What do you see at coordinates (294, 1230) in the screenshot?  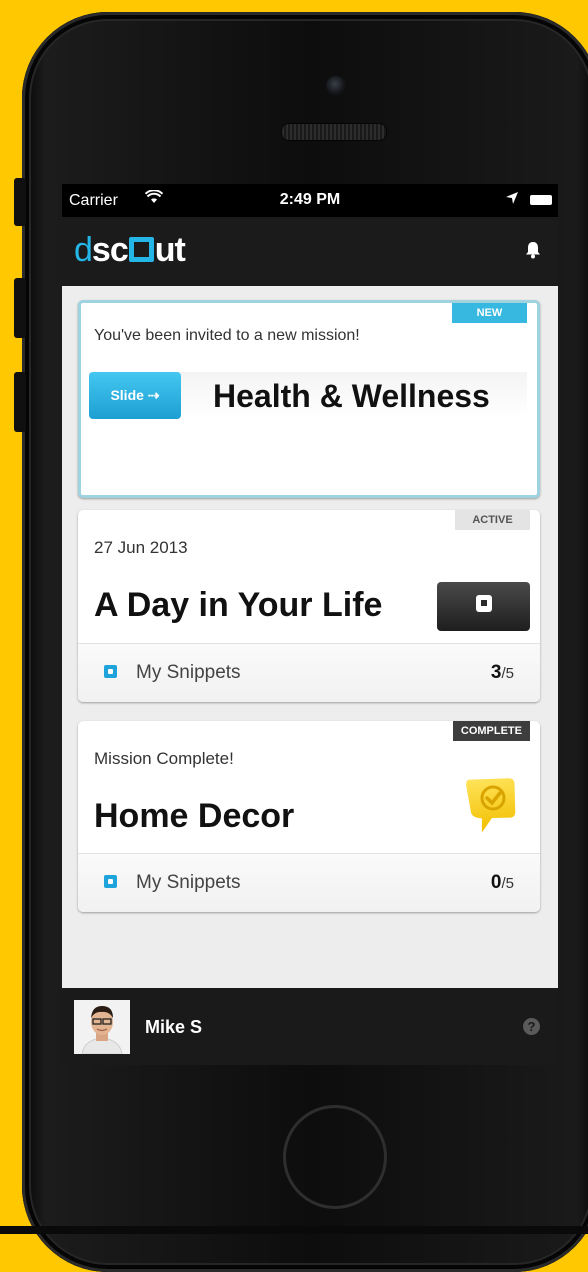 I see `bottom-edge` at bounding box center [294, 1230].